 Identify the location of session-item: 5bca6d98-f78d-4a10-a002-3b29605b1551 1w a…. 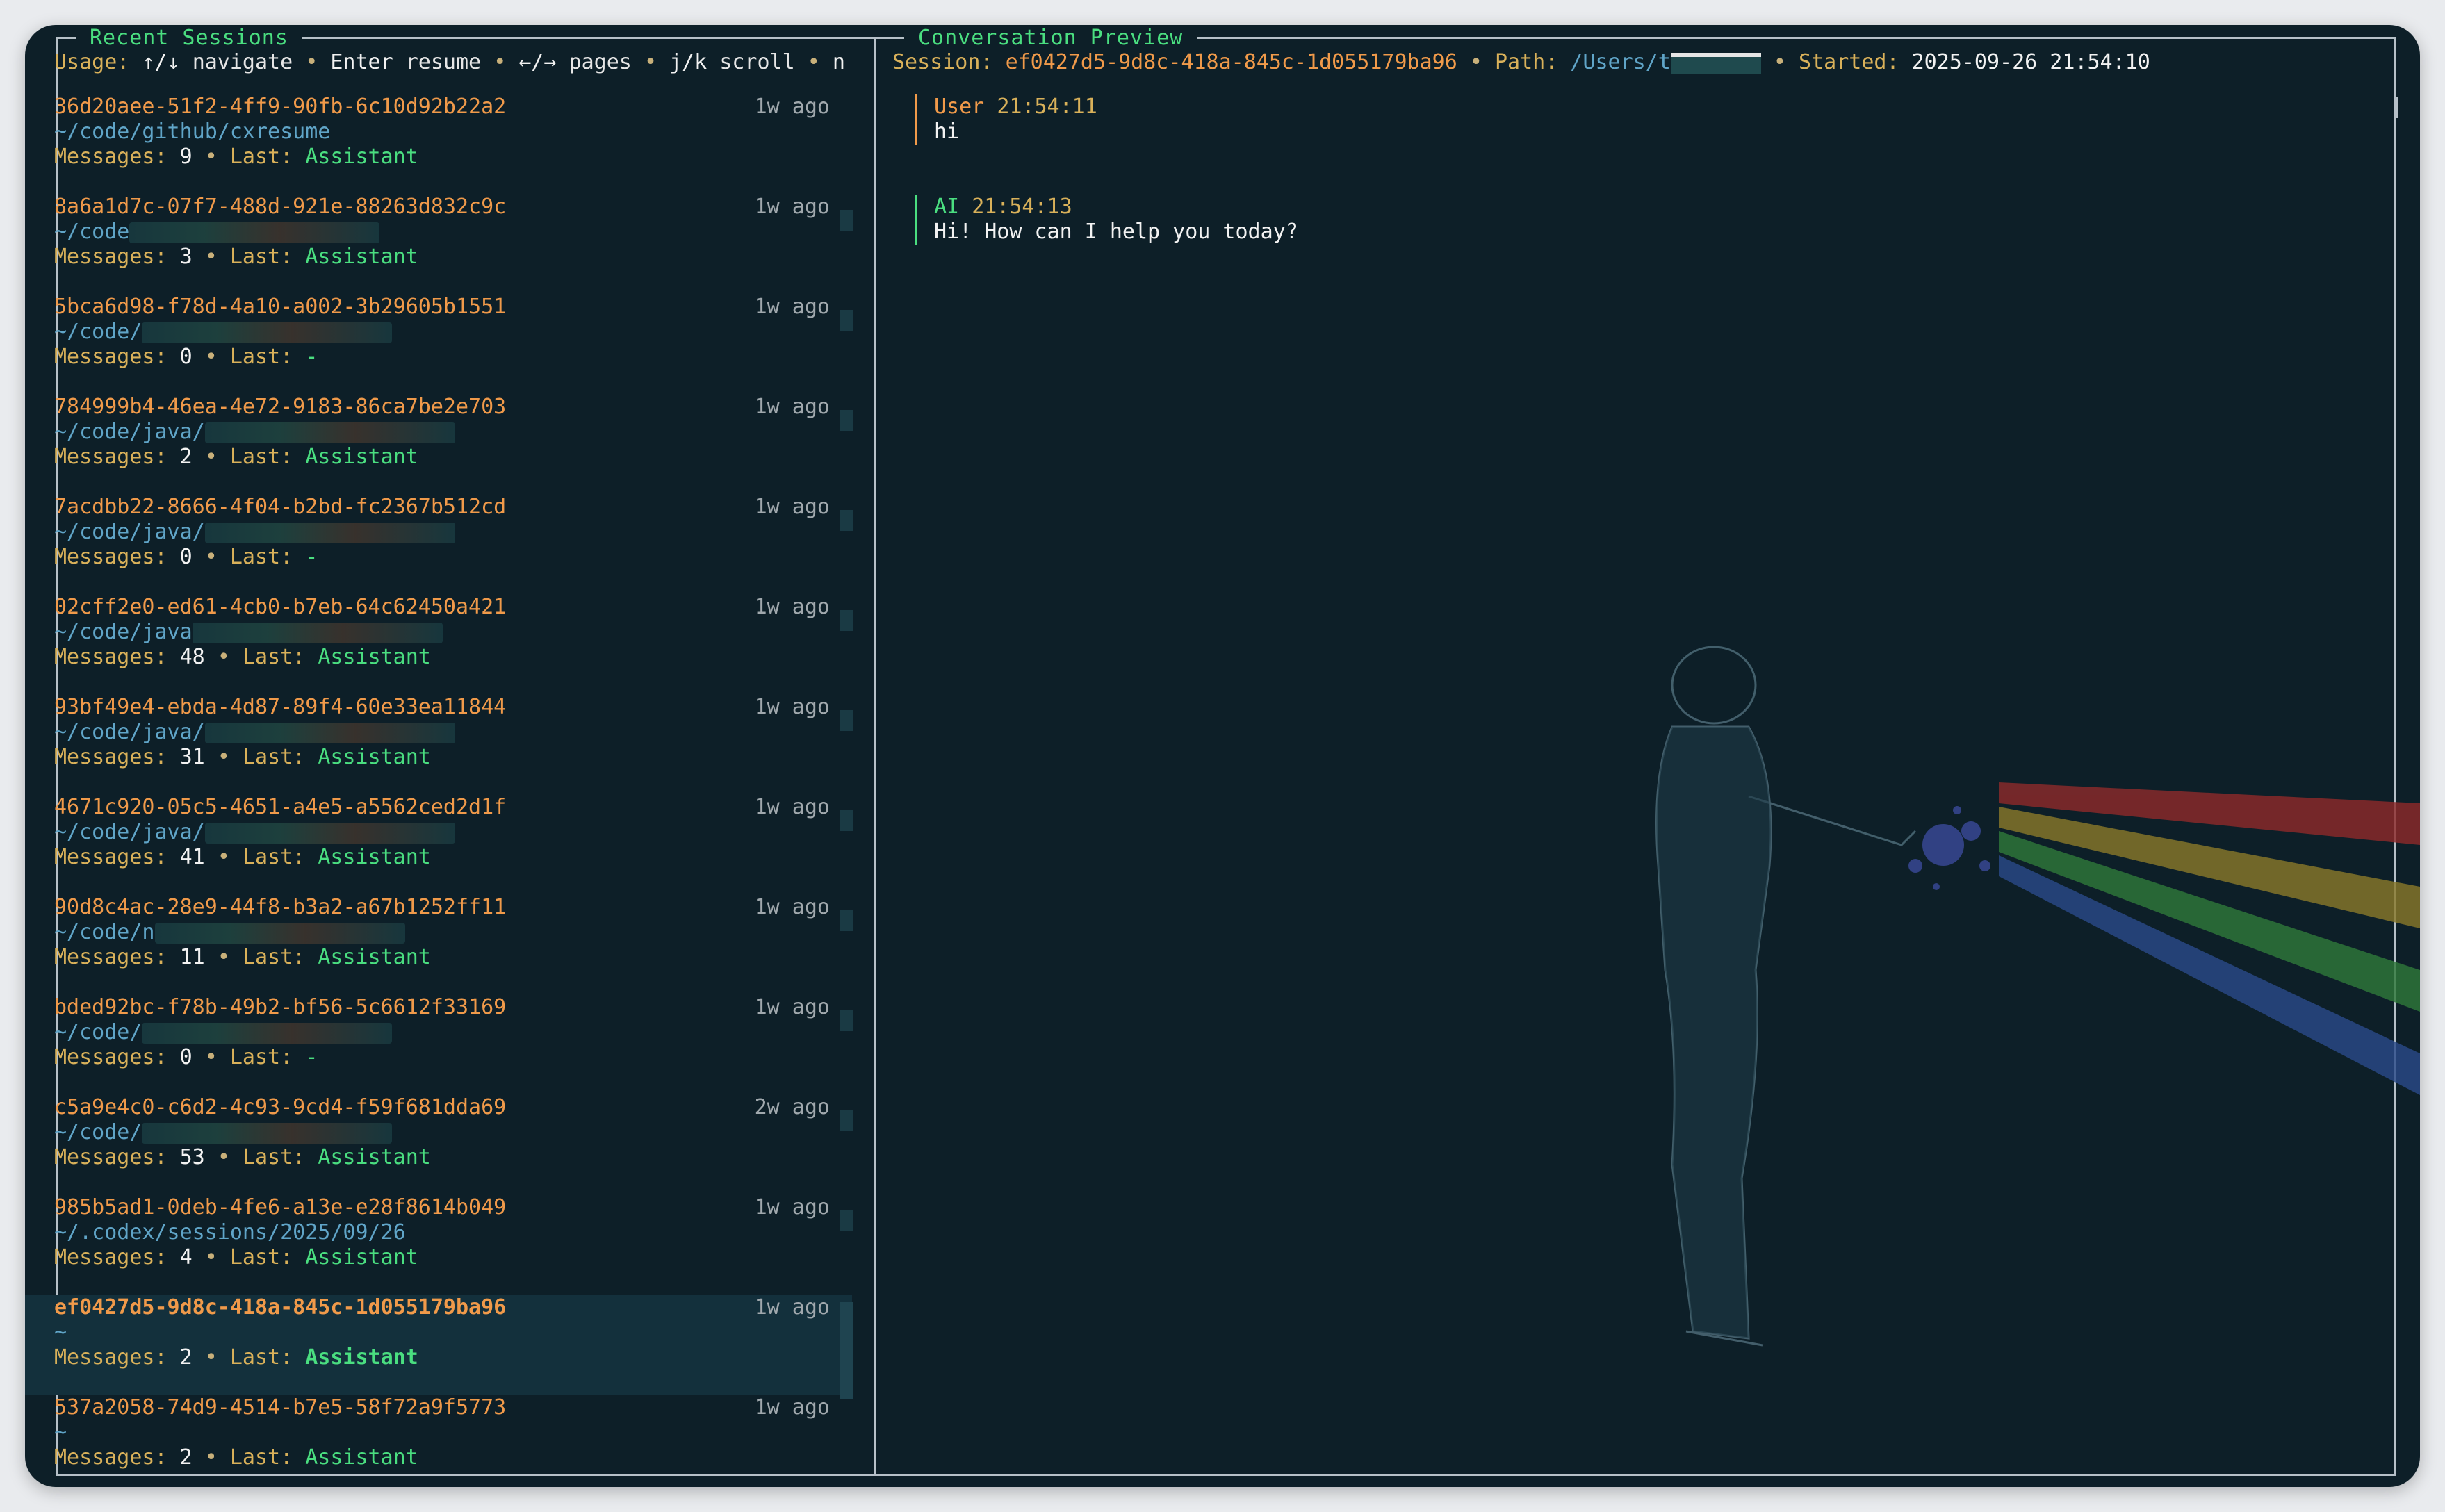
(438, 345).